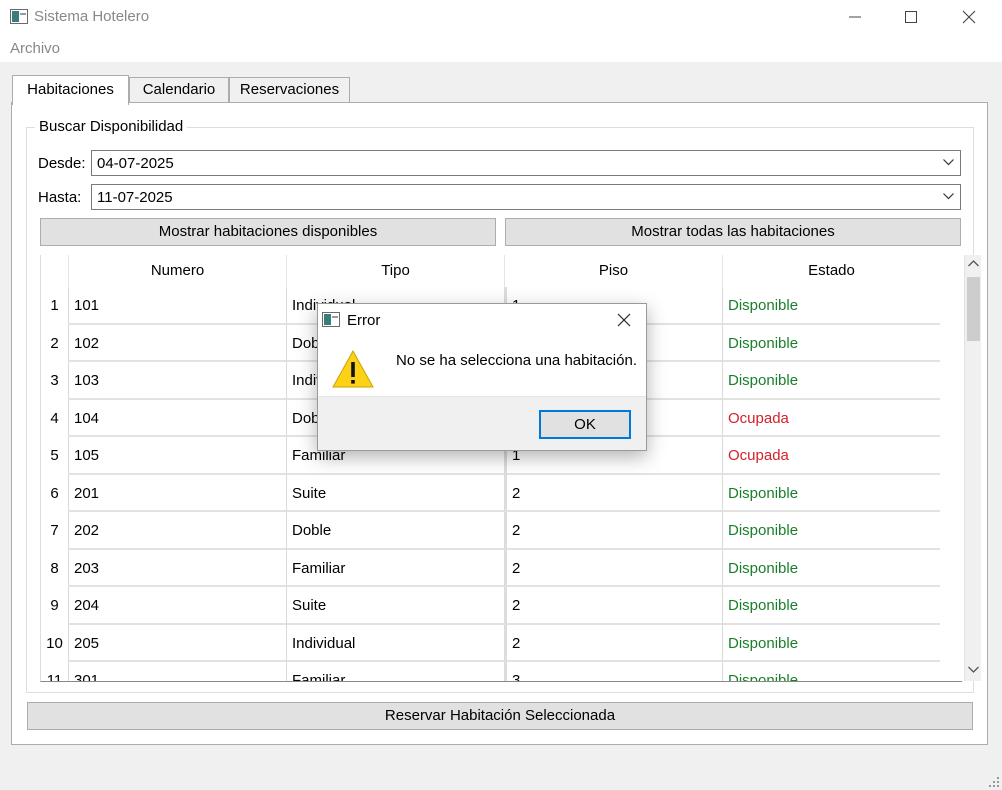 This screenshot has height=790, width=1002. What do you see at coordinates (395, 643) in the screenshot?
I see `cell-tipo: Individual` at bounding box center [395, 643].